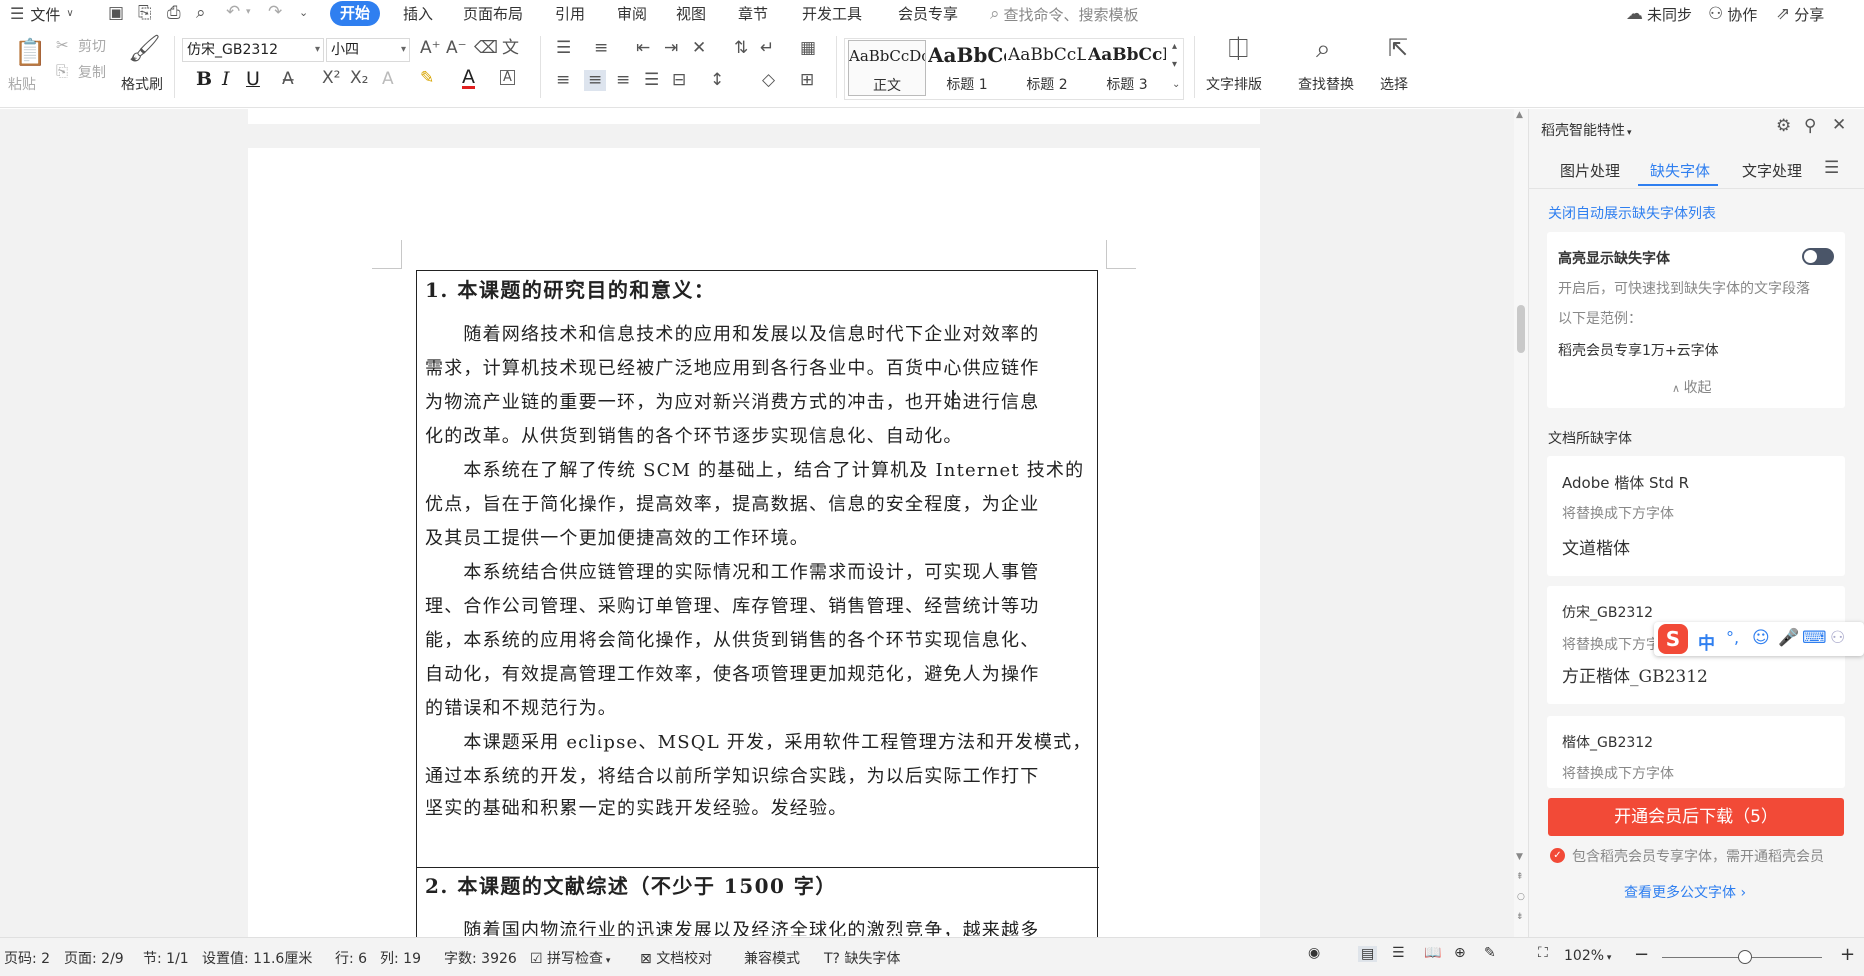 Image resolution: width=1864 pixels, height=976 pixels. What do you see at coordinates (1520, 877) in the screenshot?
I see `prev-page-icon: ⇞` at bounding box center [1520, 877].